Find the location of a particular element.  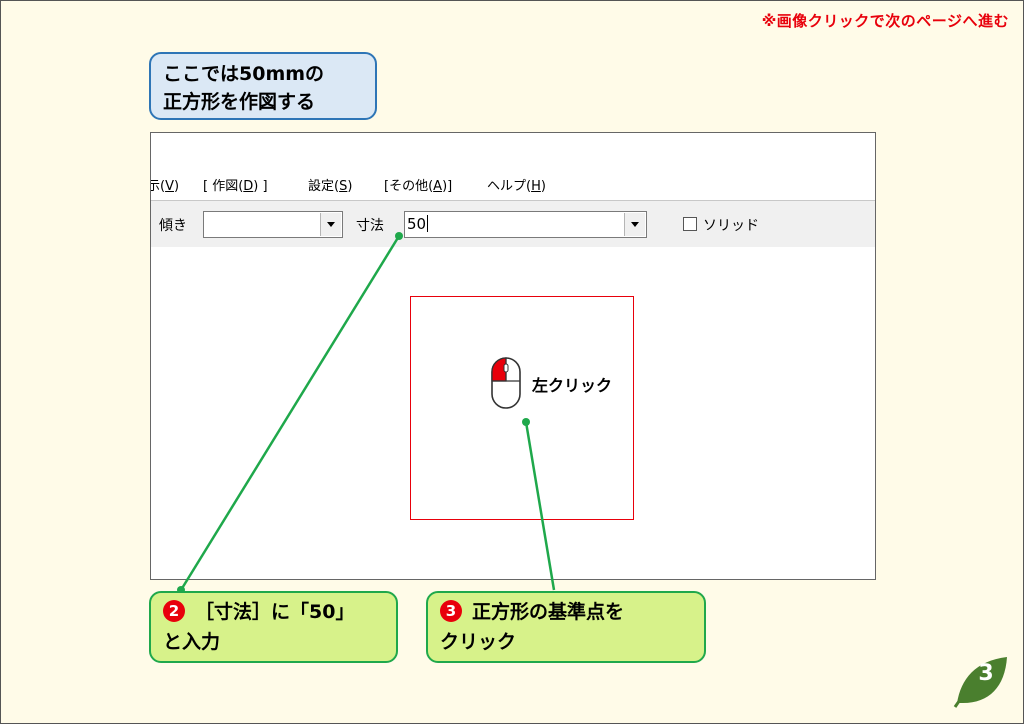

menu-item-settings: 設定(S) is located at coordinates (330, 184).